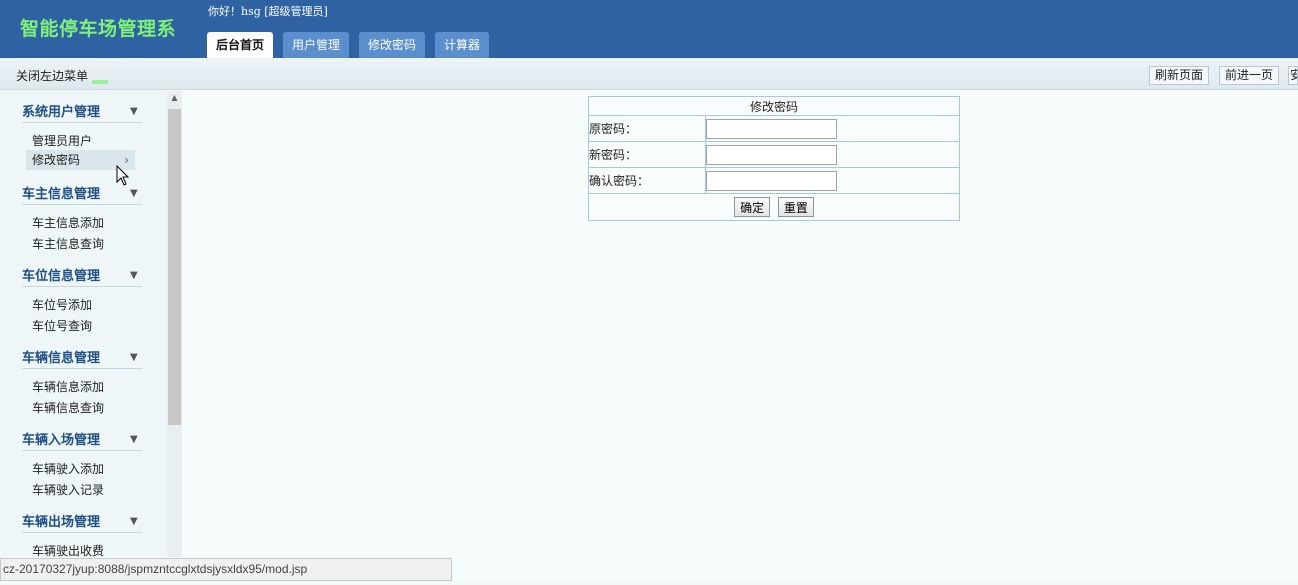 The image size is (1298, 585). What do you see at coordinates (61, 356) in the screenshot?
I see `sidebar-group-title: 车辆信息管理` at bounding box center [61, 356].